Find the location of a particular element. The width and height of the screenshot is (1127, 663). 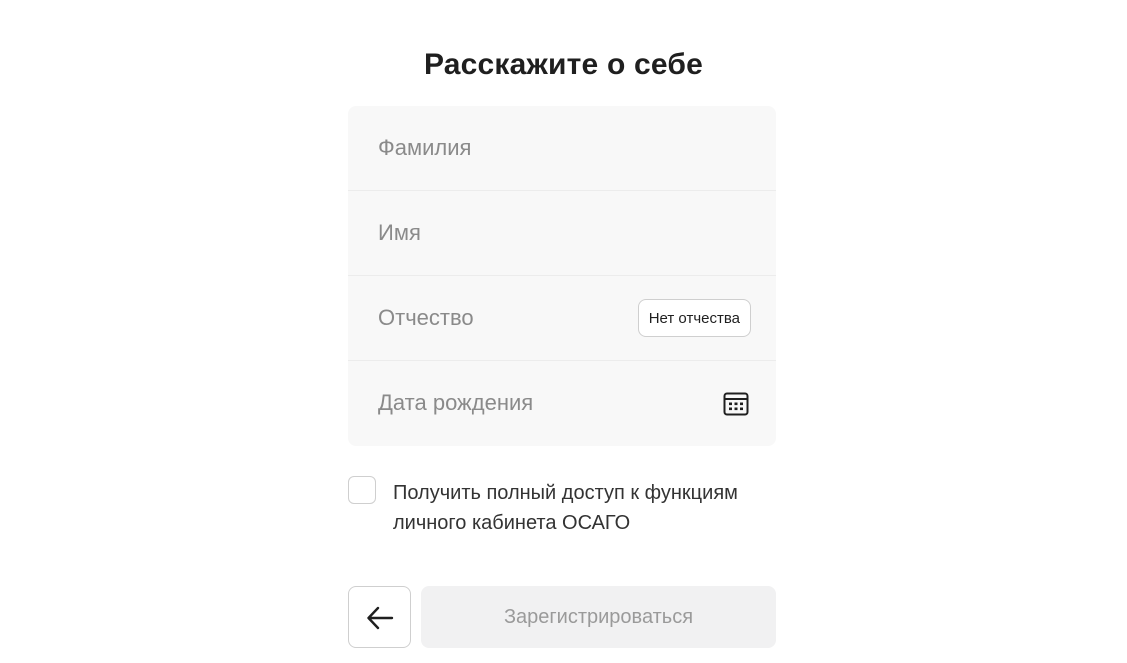

full-access-checkbox is located at coordinates (362, 490).